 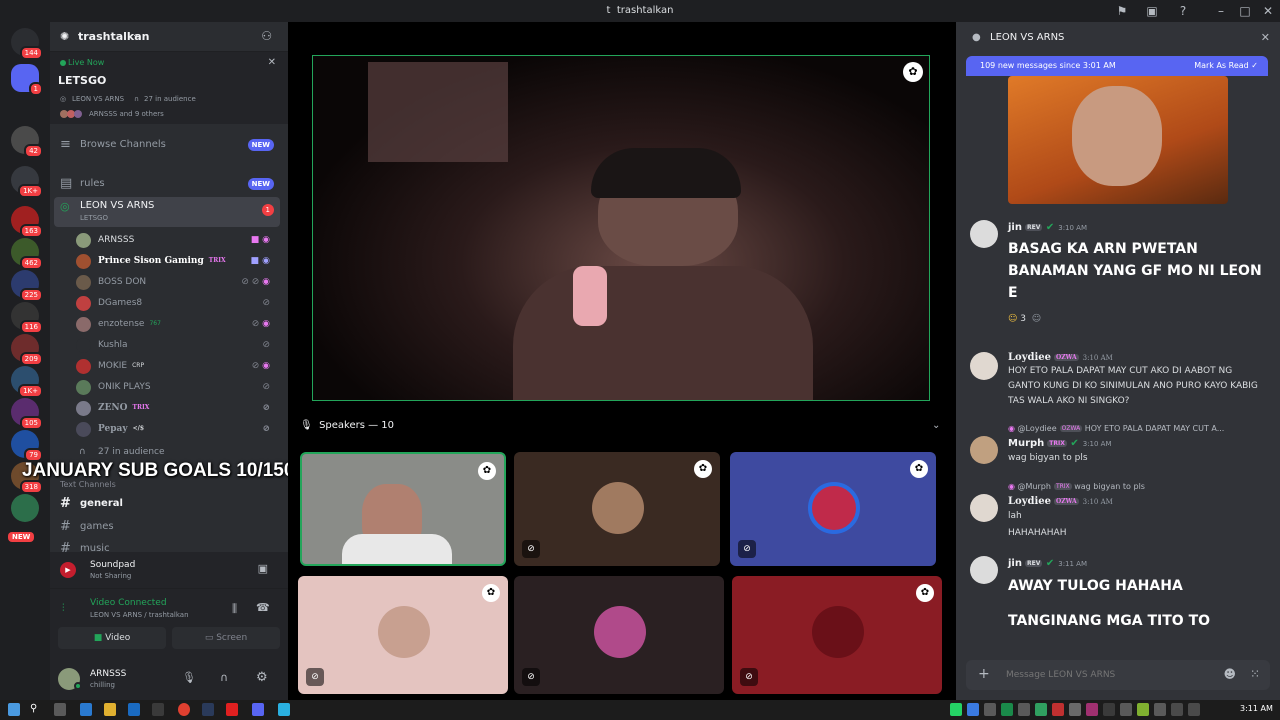 What do you see at coordinates (224, 677) in the screenshot?
I see `headphones-icon: ∩` at bounding box center [224, 677].